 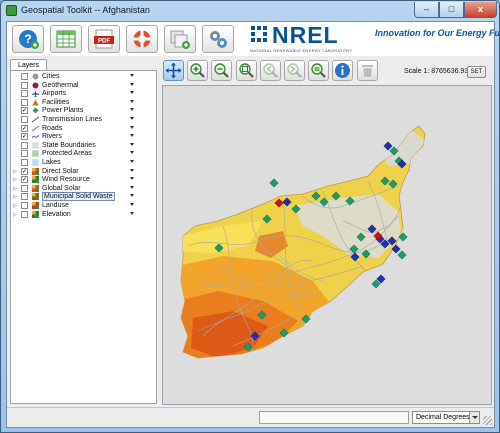 I want to click on layer-row: Lakes, so click(x=83, y=163).